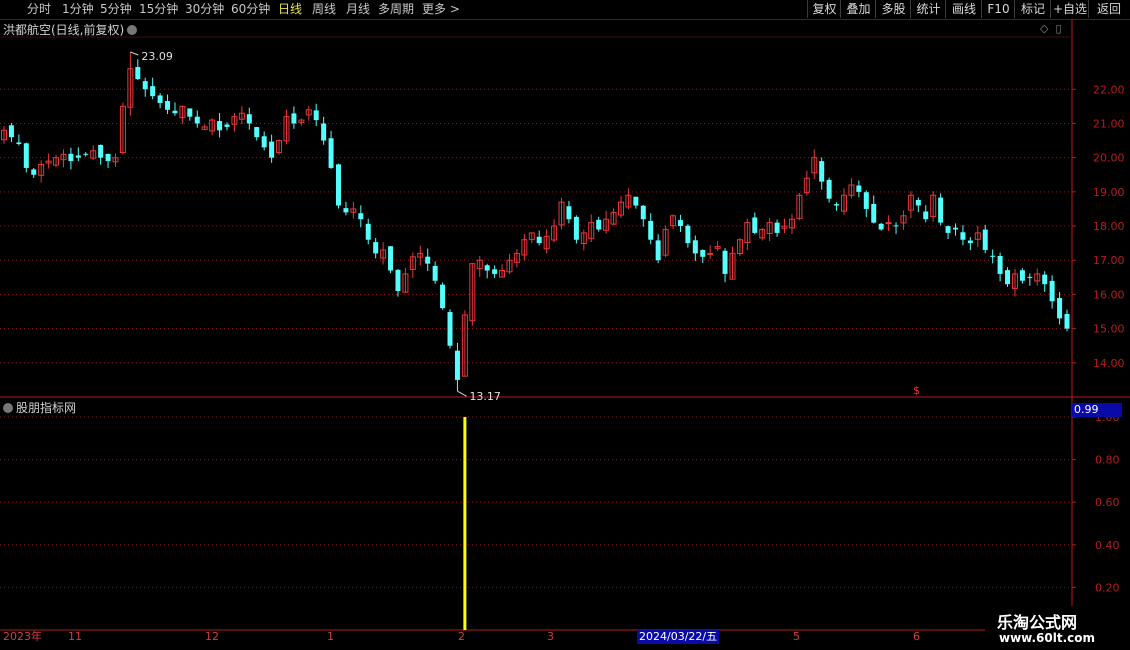 The image size is (1130, 650). I want to click on watermark-url: www.60lt.com, so click(1047, 638).